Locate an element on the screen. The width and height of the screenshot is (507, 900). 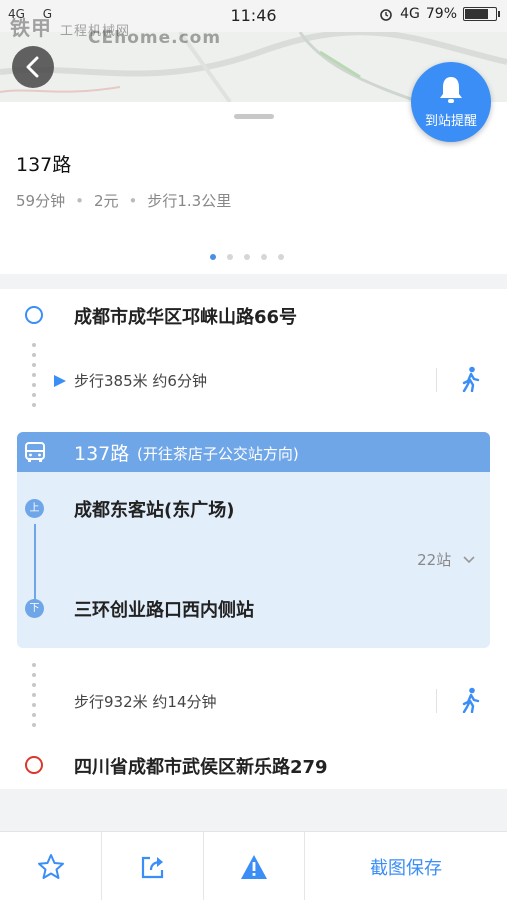
warning-icon is located at coordinates (254, 866).